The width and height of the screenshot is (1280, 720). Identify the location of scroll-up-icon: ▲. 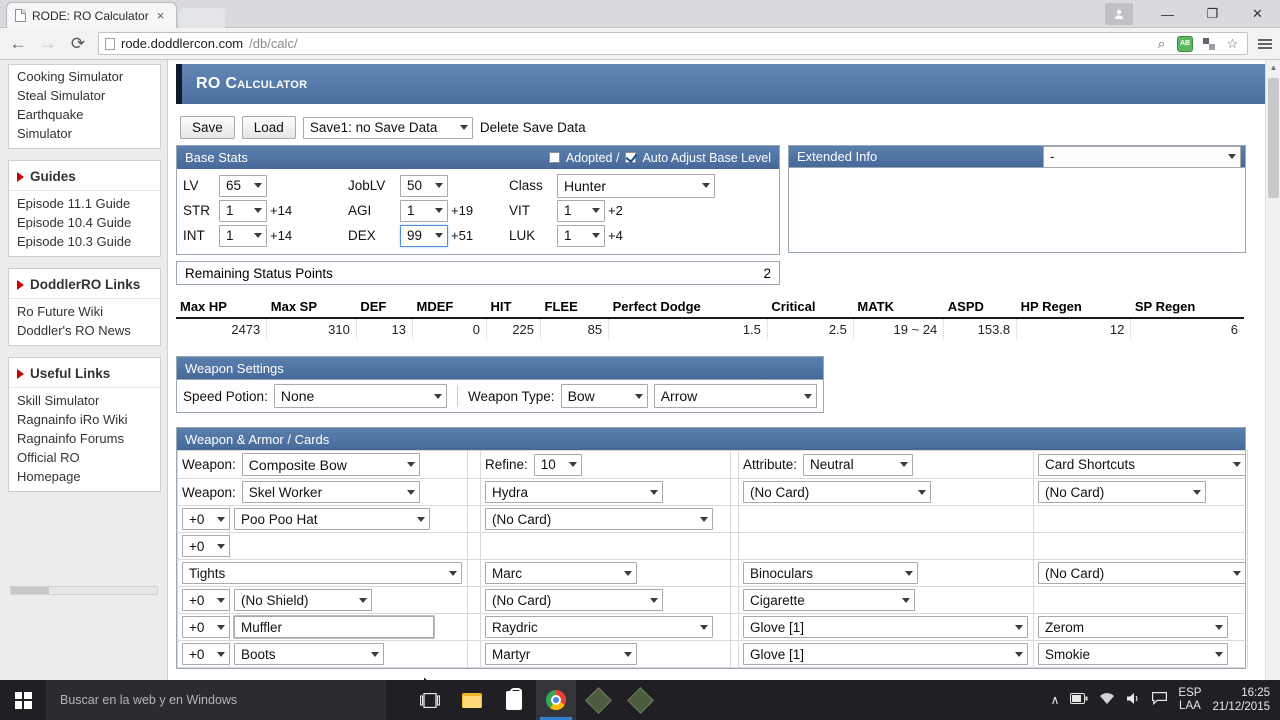
(1273, 67).